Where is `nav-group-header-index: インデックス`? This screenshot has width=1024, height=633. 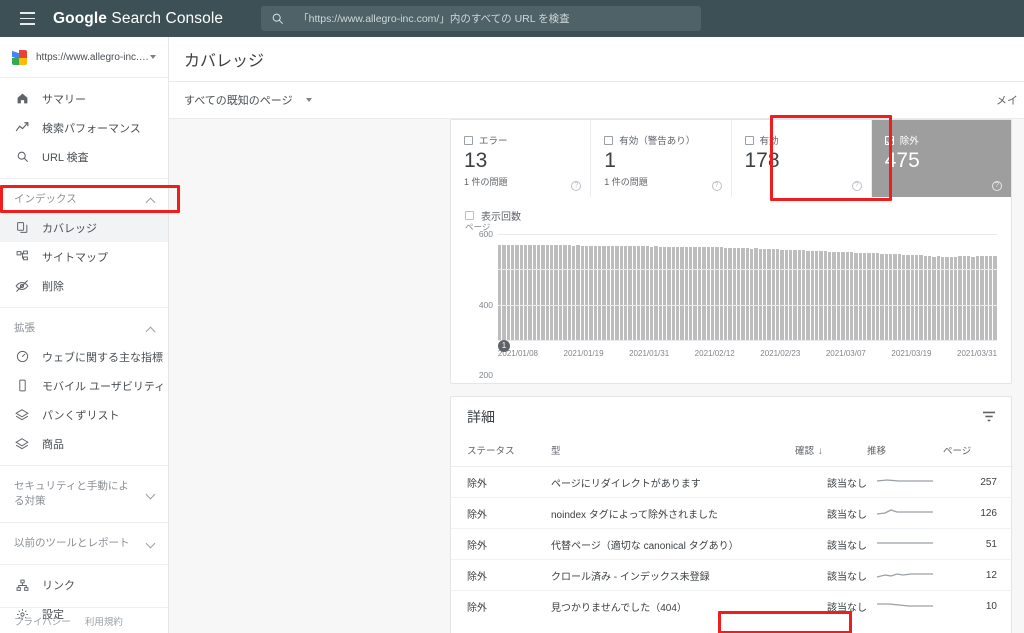
nav-group-header-index: インデックス is located at coordinates (84, 199).